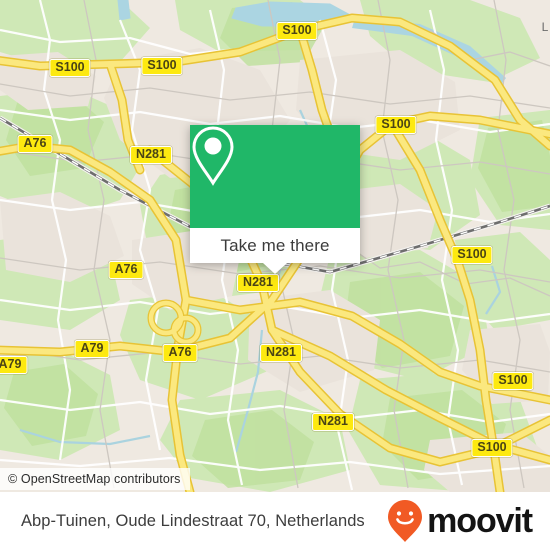 The height and width of the screenshot is (550, 550). What do you see at coordinates (405, 521) in the screenshot?
I see `moovit-pin-smiley-icon` at bounding box center [405, 521].